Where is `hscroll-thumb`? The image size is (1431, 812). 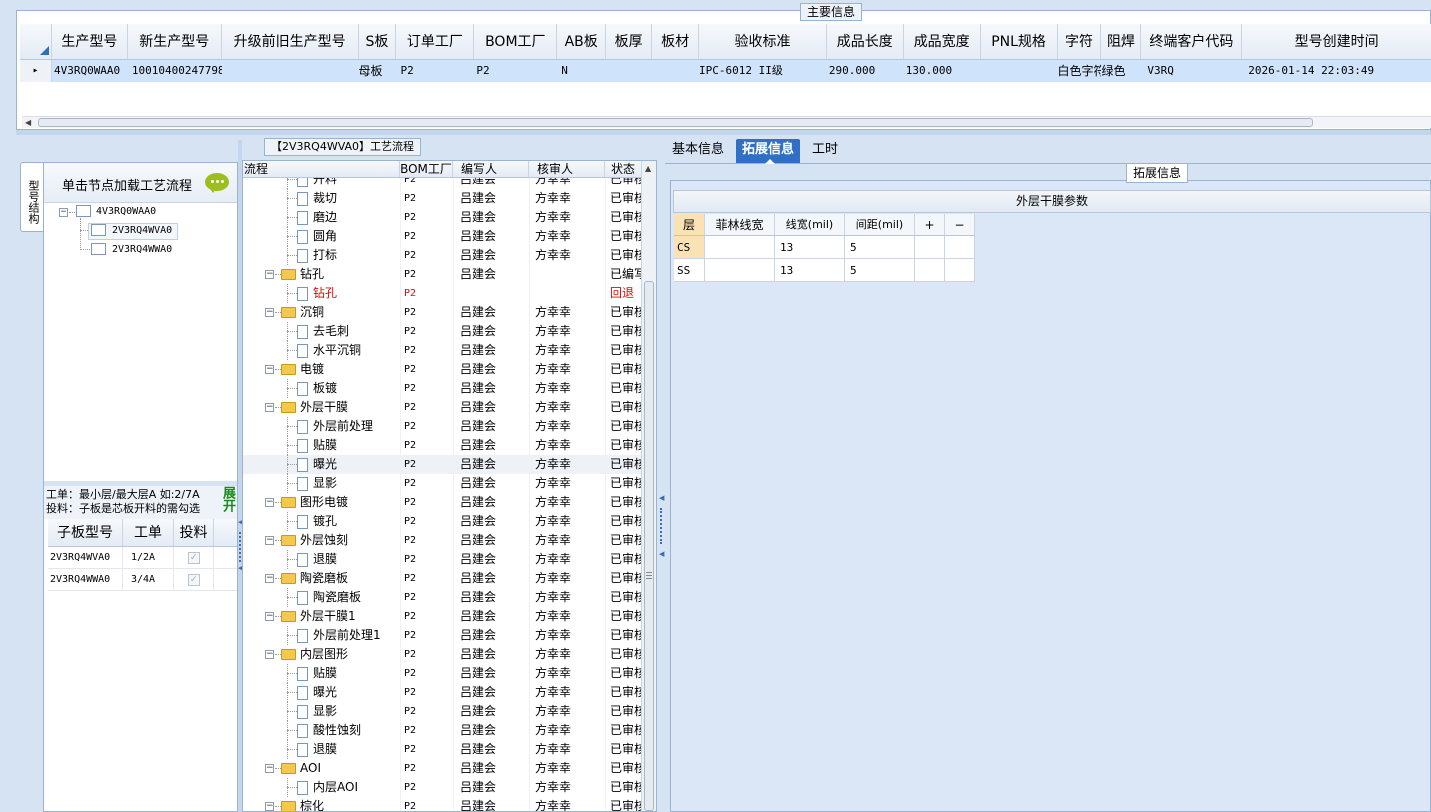 hscroll-thumb is located at coordinates (675, 122).